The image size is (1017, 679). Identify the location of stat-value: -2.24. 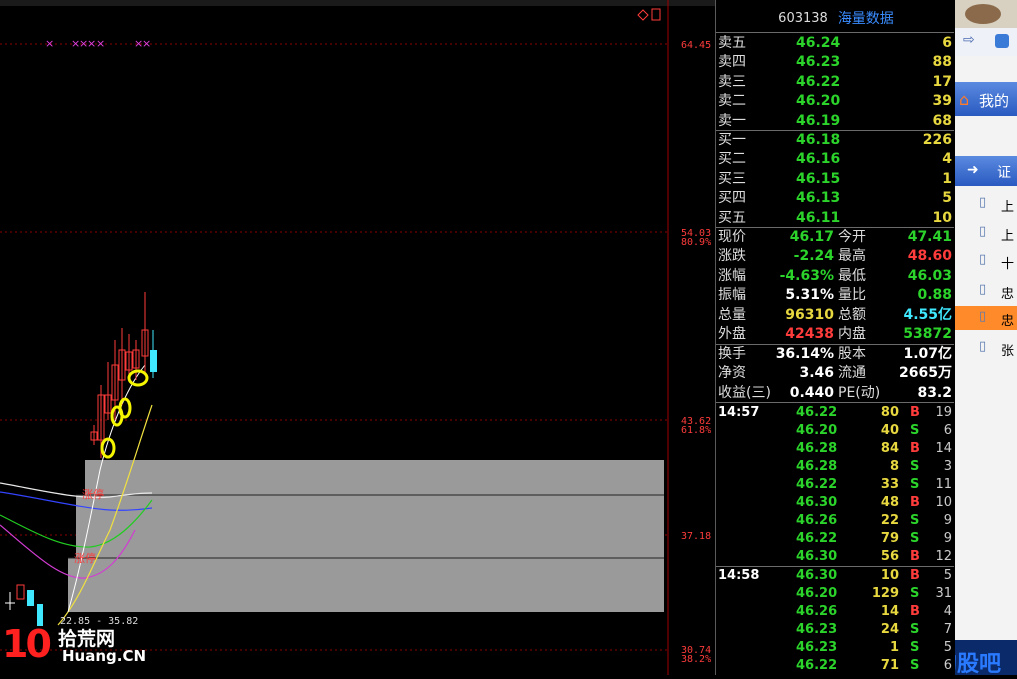
(813, 256).